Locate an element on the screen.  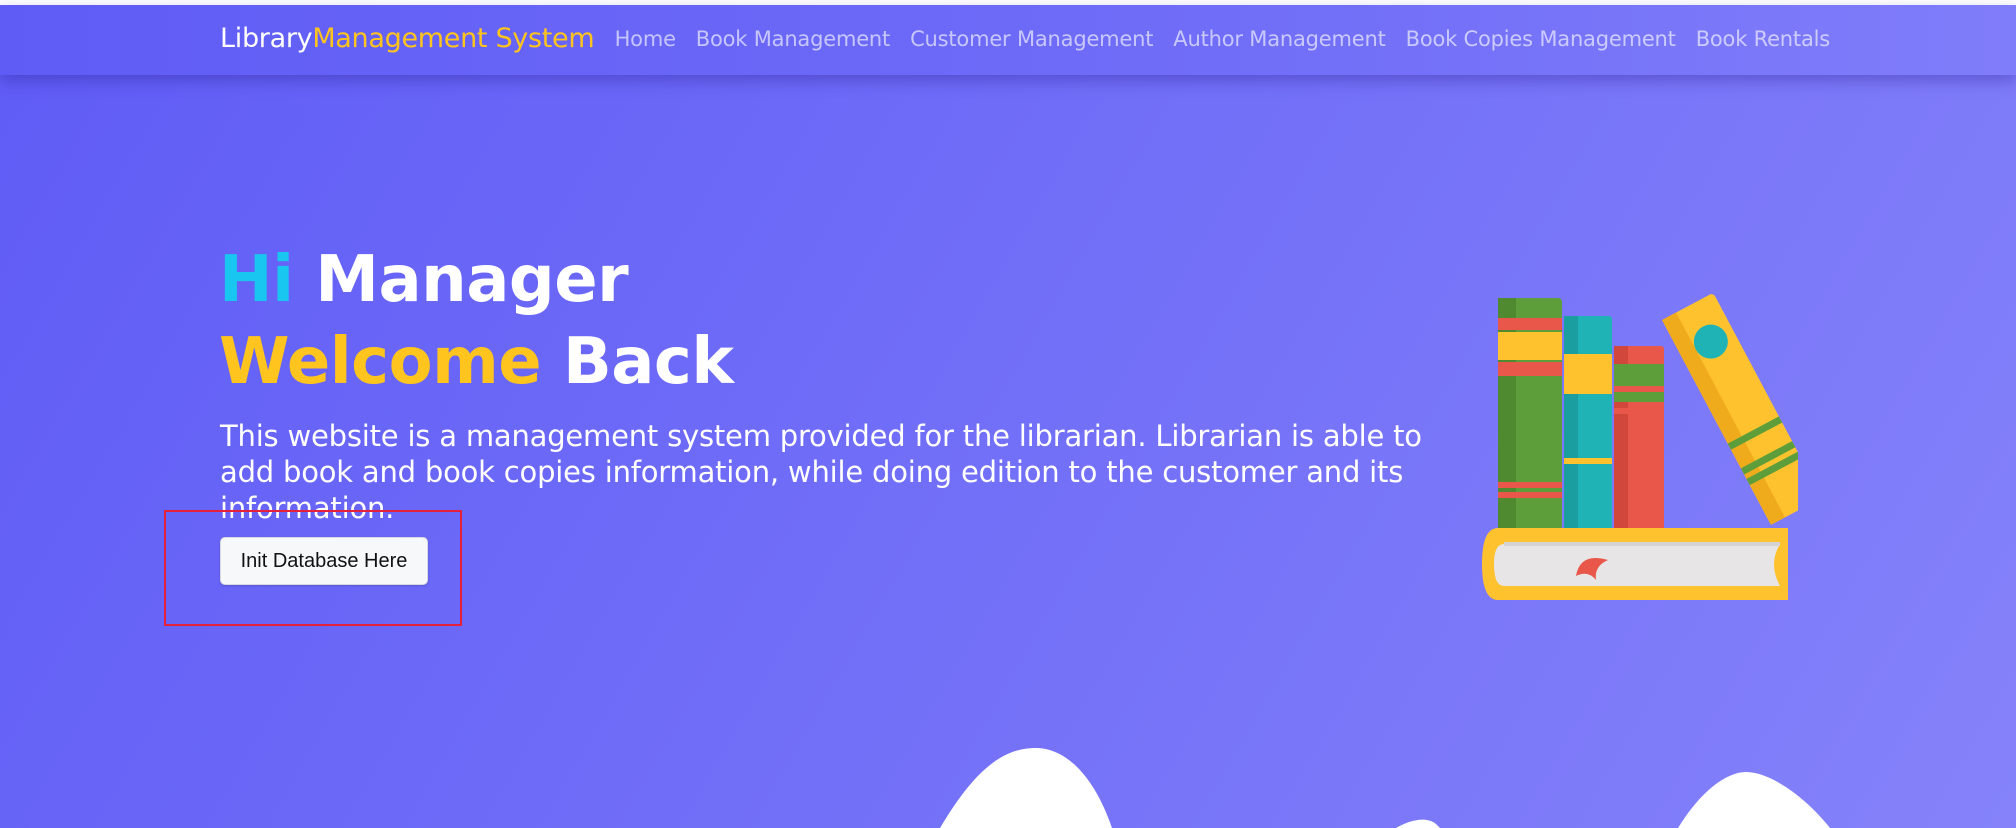
nav-link-author-management: Author Management is located at coordinates (1279, 39).